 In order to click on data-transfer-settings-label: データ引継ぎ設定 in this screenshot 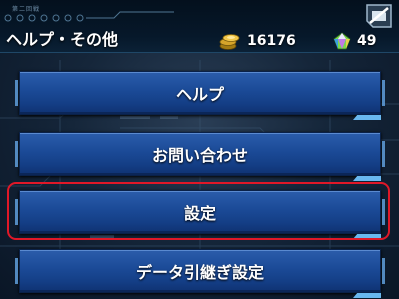, I will do `click(199, 272)`.